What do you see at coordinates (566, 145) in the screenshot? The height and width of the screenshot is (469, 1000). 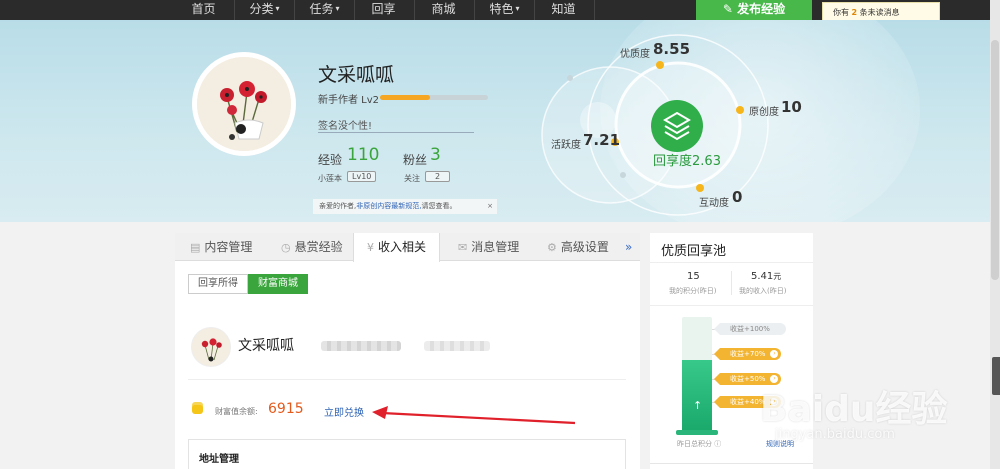 I see `activity-label: 活跃度` at bounding box center [566, 145].